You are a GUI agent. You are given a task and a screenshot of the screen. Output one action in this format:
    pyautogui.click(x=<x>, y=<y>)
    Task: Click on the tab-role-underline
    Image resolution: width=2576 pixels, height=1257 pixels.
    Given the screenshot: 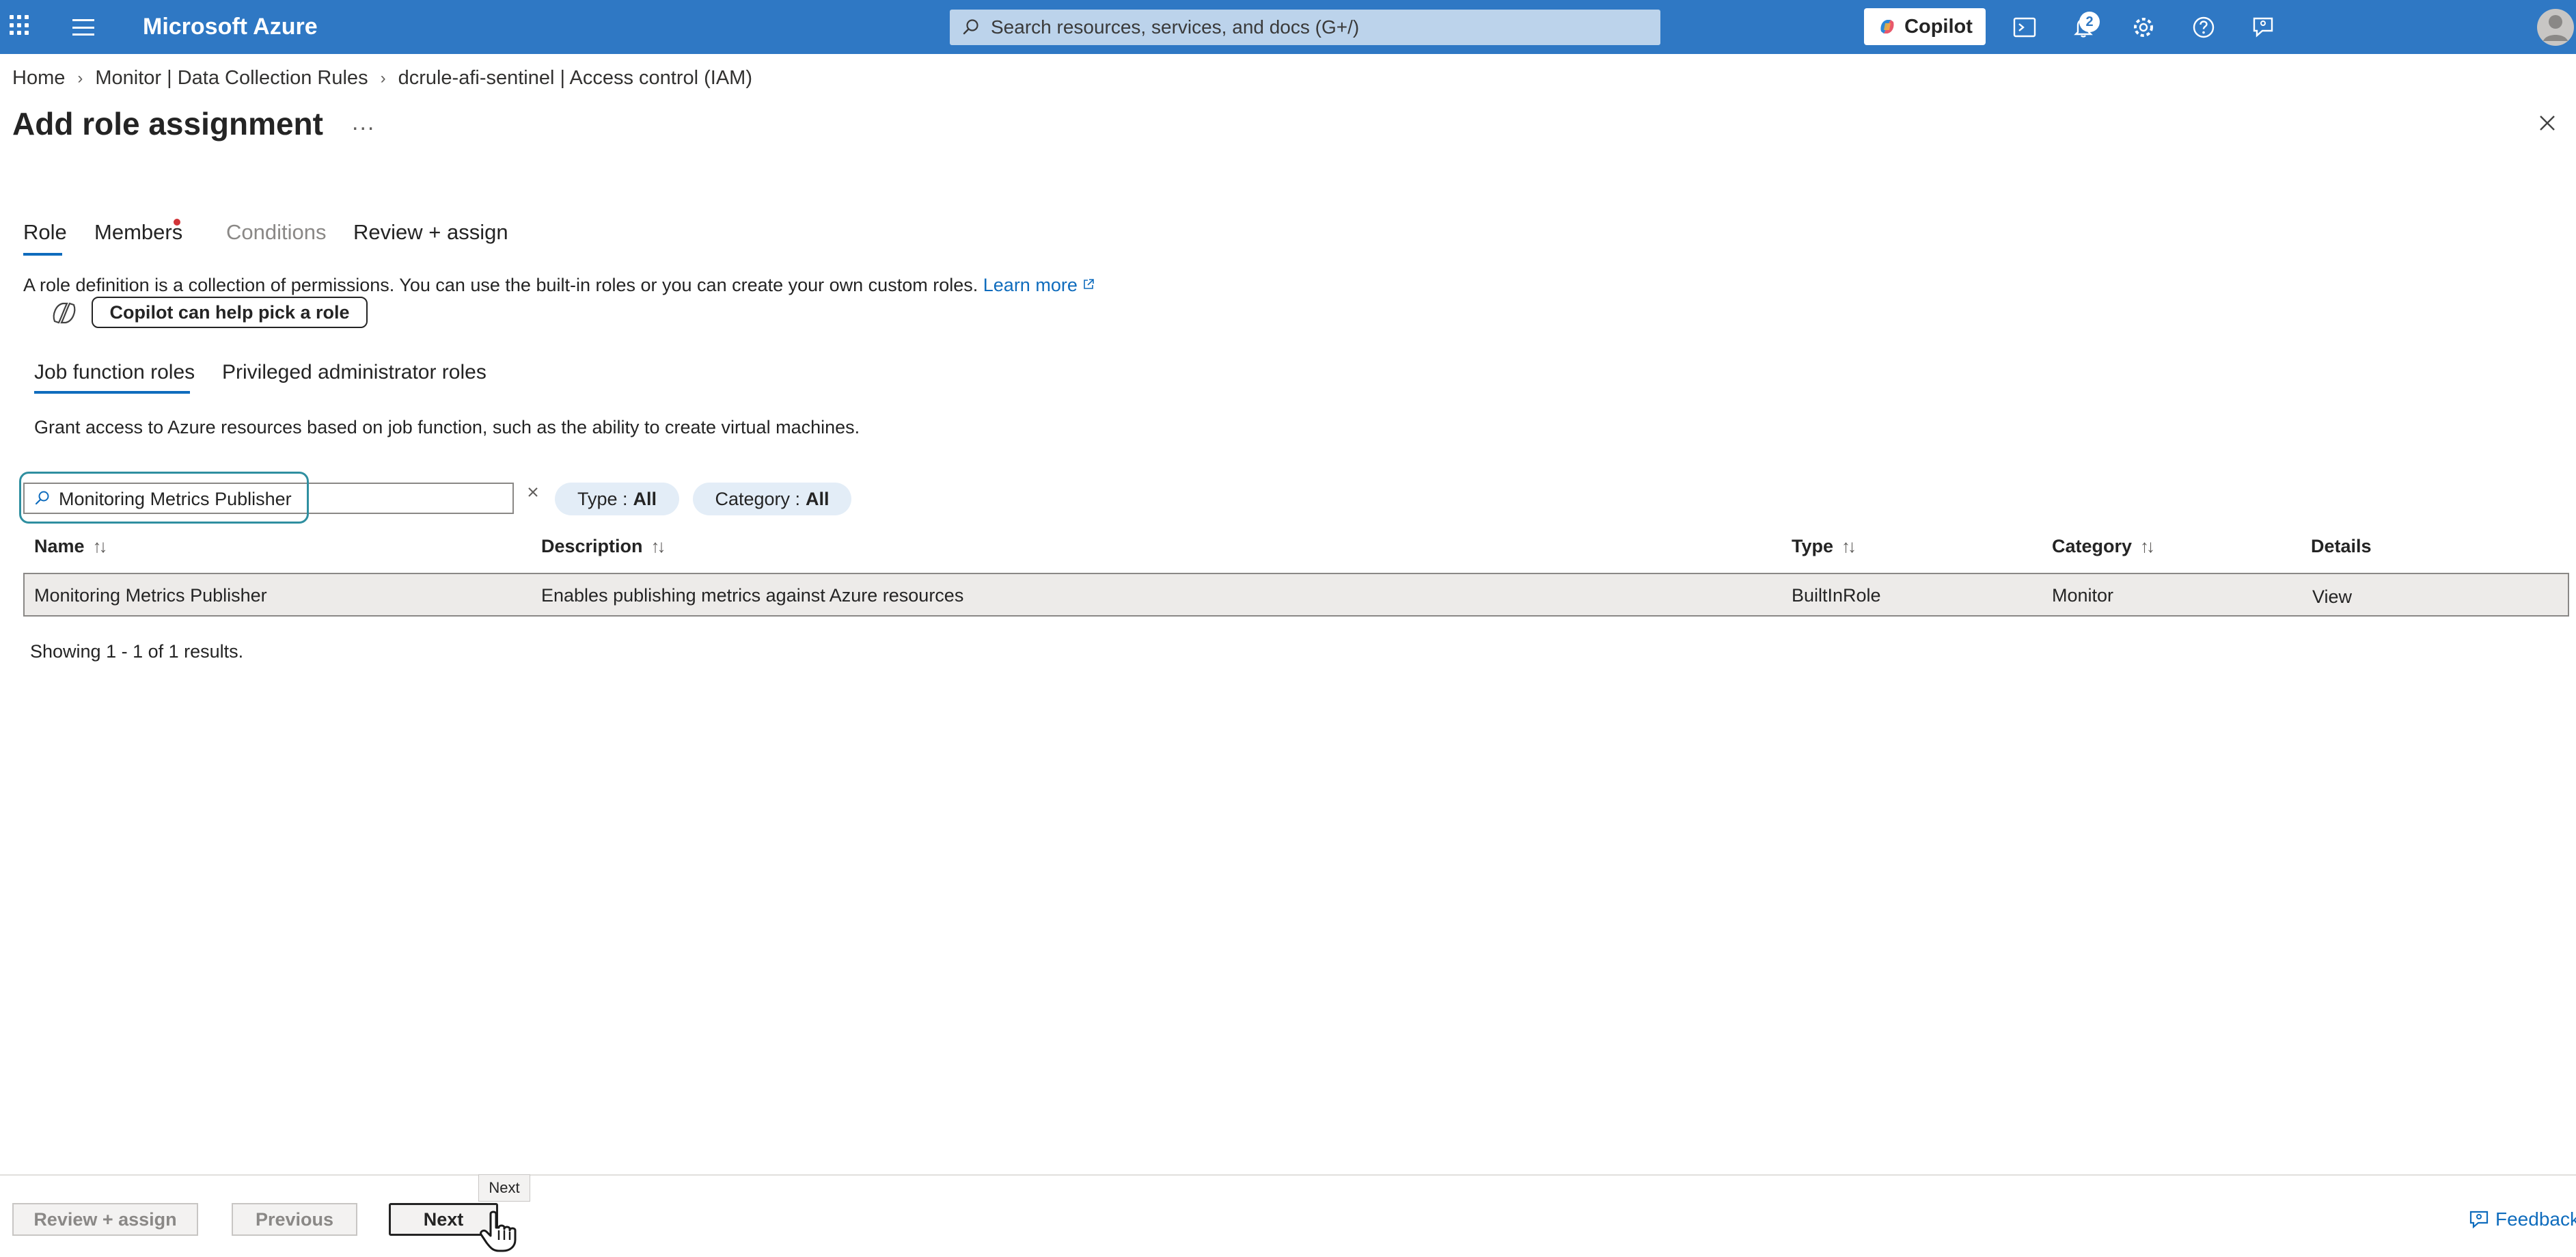 What is the action you would take?
    pyautogui.click(x=42, y=254)
    